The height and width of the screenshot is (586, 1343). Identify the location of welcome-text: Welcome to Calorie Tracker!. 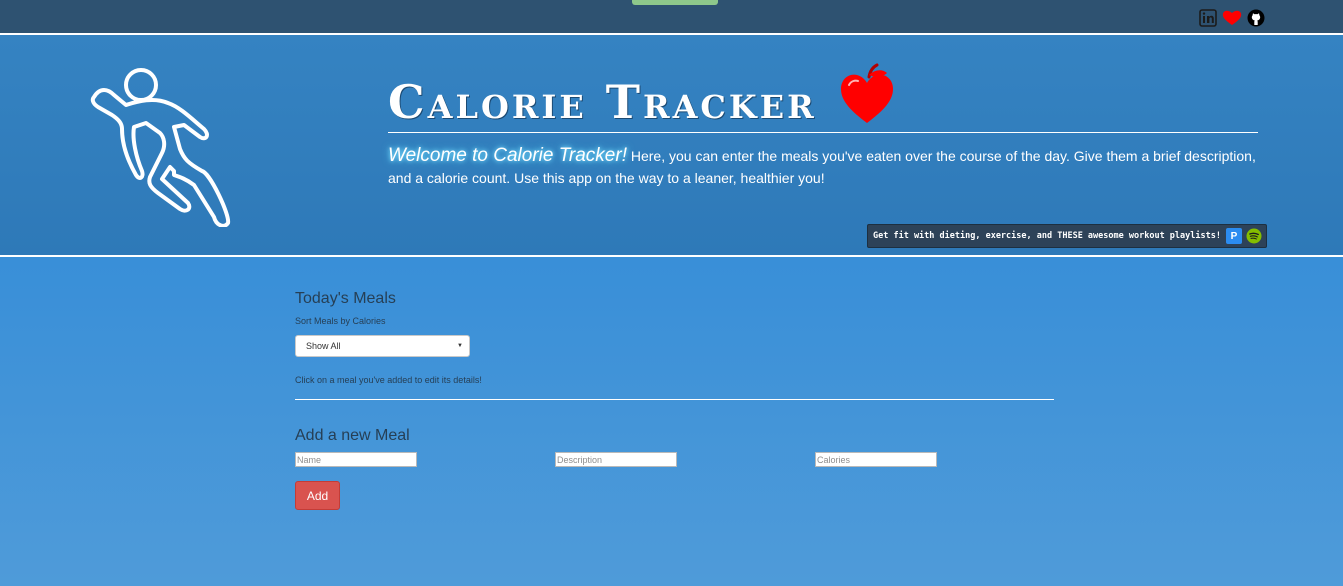
(507, 155).